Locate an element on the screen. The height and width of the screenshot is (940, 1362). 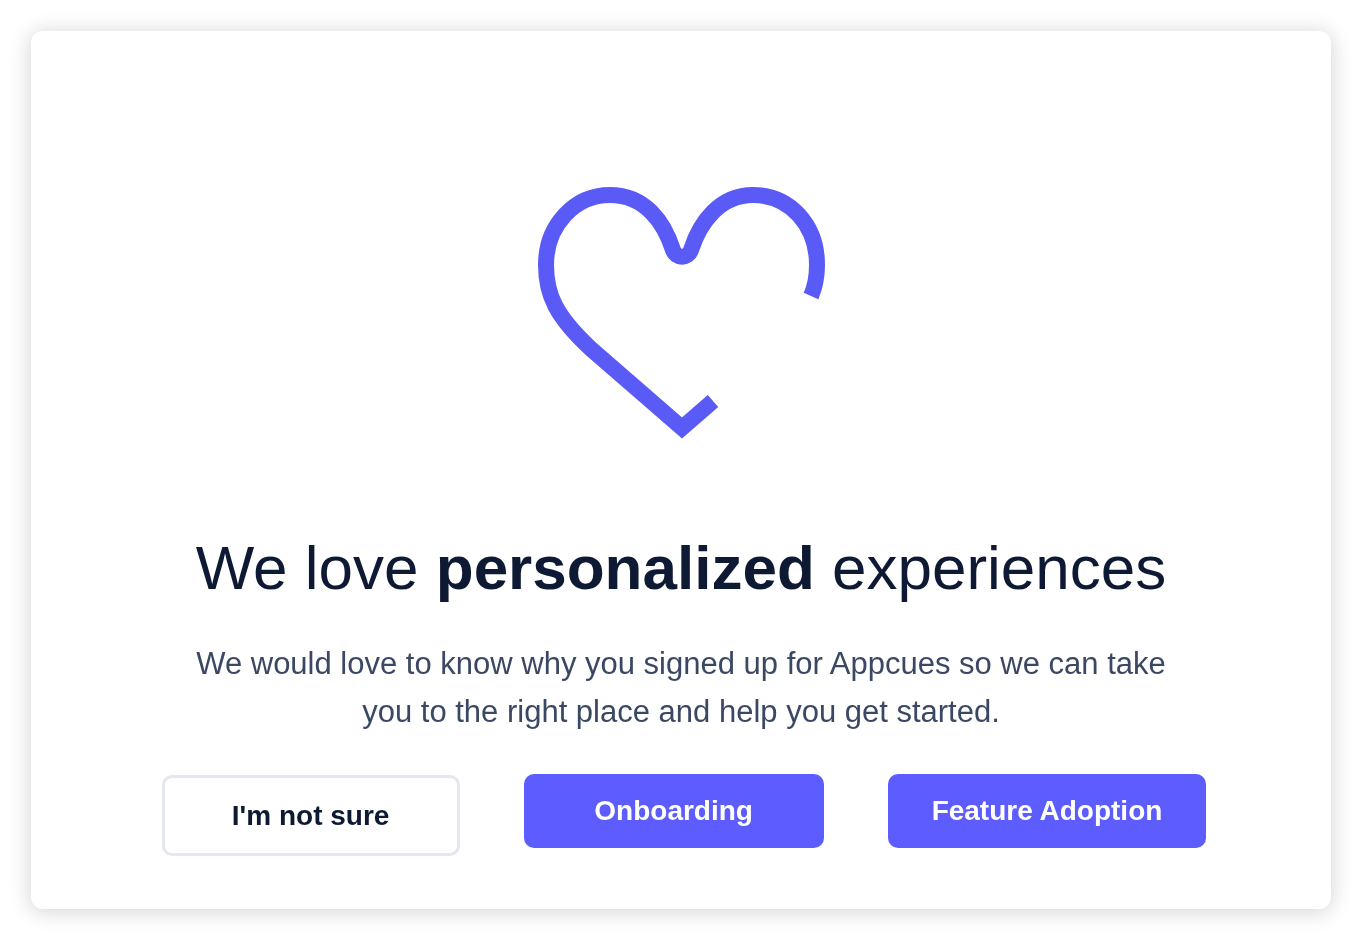
dialog-heading: We love personalized experiences is located at coordinates (681, 568).